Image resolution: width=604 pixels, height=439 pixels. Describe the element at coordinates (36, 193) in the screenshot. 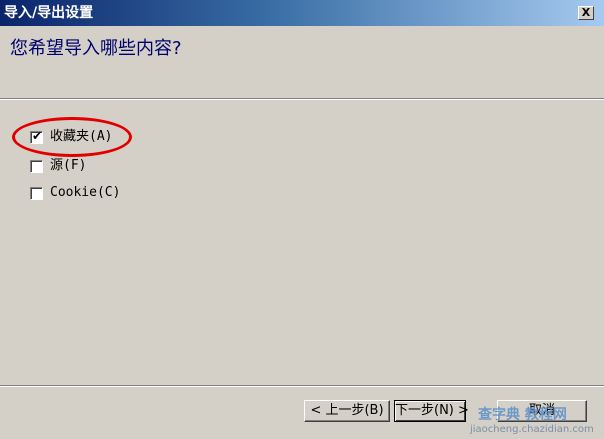

I see `cookies-checkbox` at that location.